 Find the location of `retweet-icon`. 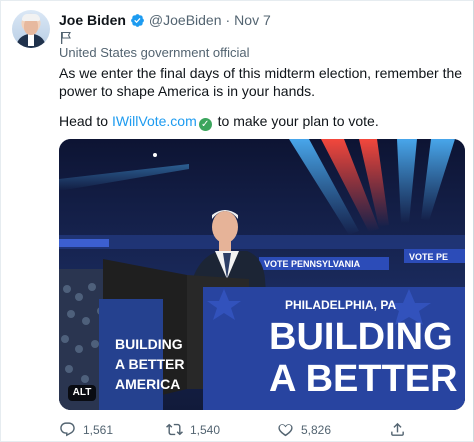

retweet-icon is located at coordinates (174, 429).